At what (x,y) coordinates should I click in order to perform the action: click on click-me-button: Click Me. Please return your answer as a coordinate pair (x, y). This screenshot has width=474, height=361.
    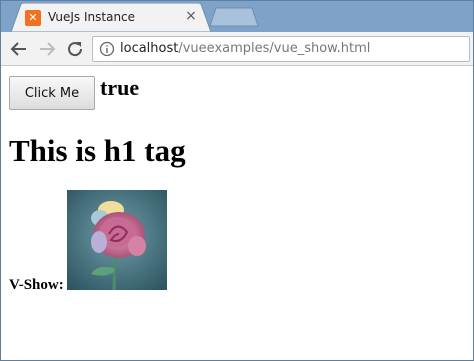
    Looking at the image, I should click on (52, 93).